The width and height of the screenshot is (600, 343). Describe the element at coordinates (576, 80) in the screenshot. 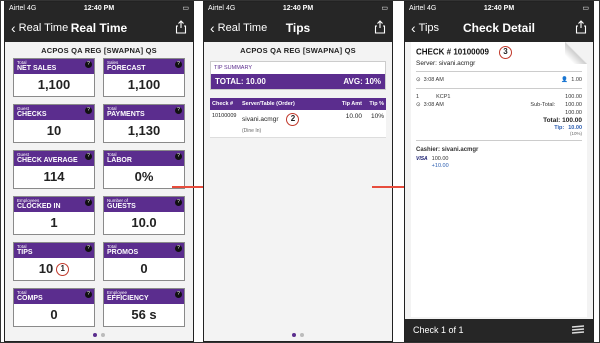

I see `guest-count: 1.00` at that location.